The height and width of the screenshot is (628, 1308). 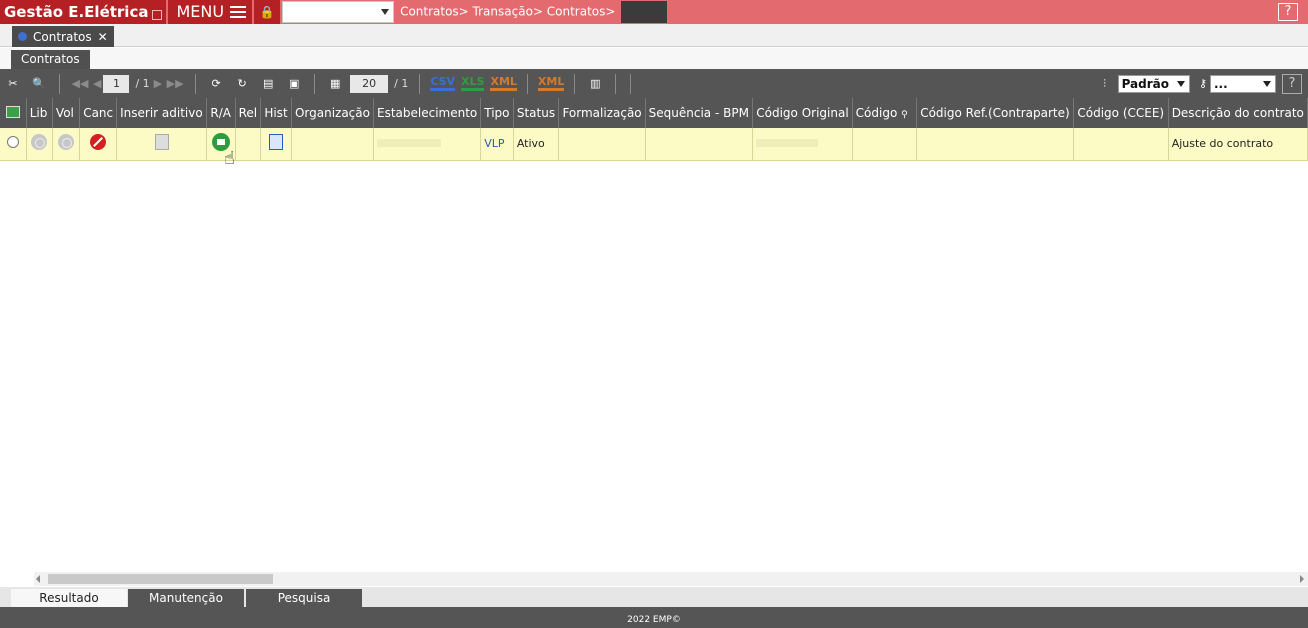 I want to click on menu-button: MENU, so click(x=210, y=12).